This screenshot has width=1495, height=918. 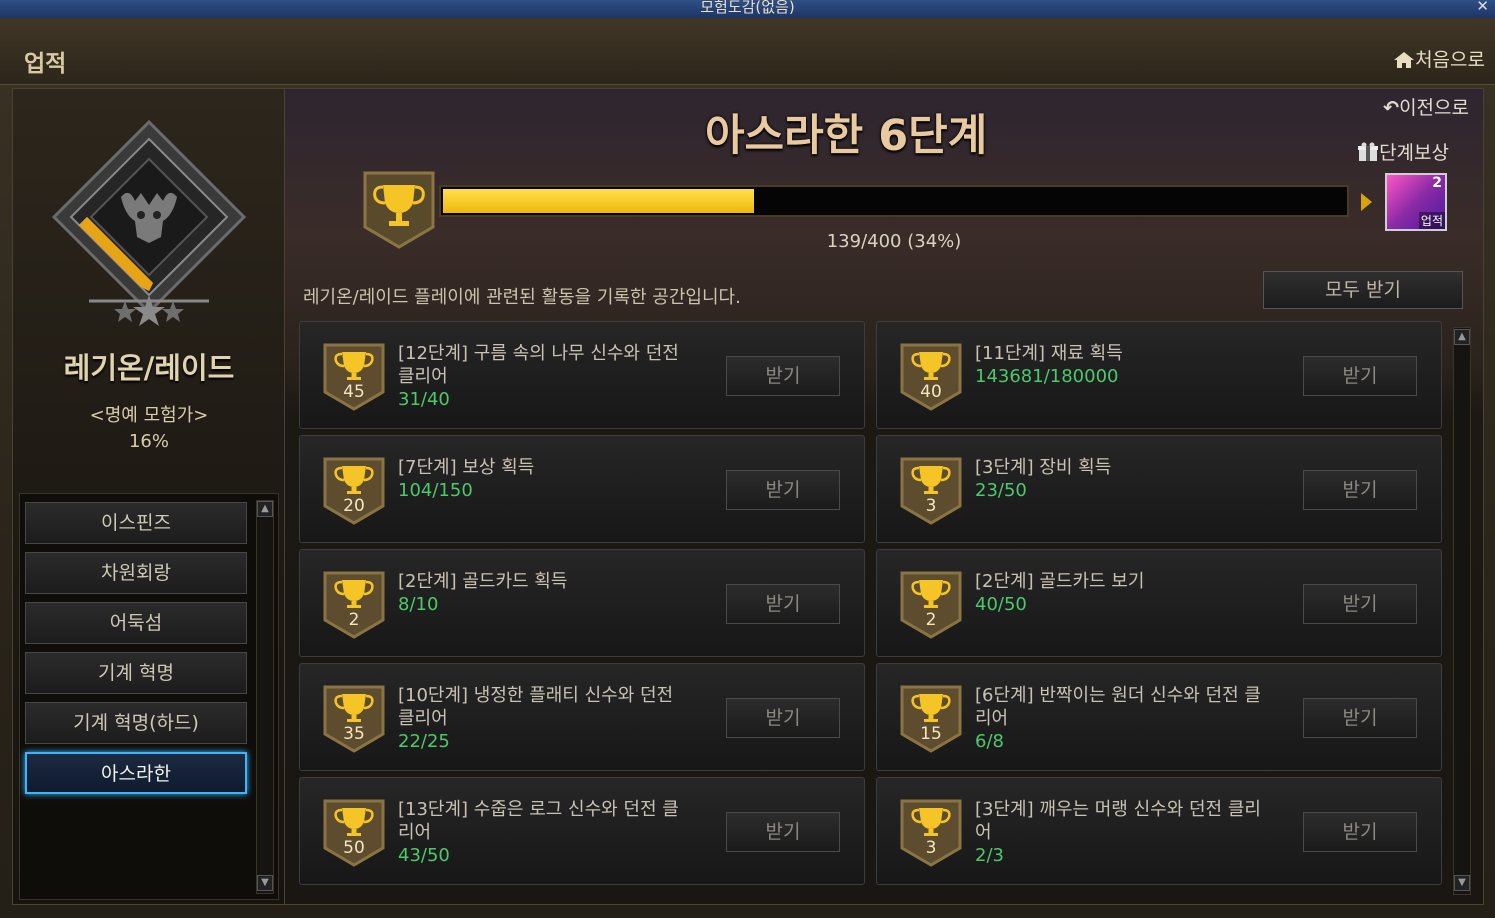 I want to click on back-button: ↶이전으로, so click(x=1426, y=106).